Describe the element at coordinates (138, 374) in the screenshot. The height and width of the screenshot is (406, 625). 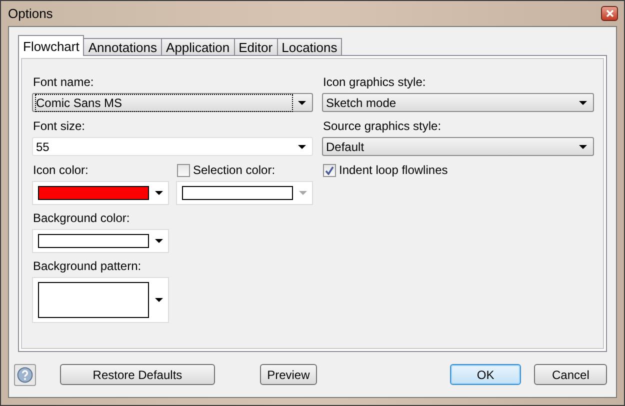
I see `dialog-button: Restore Defaults` at that location.